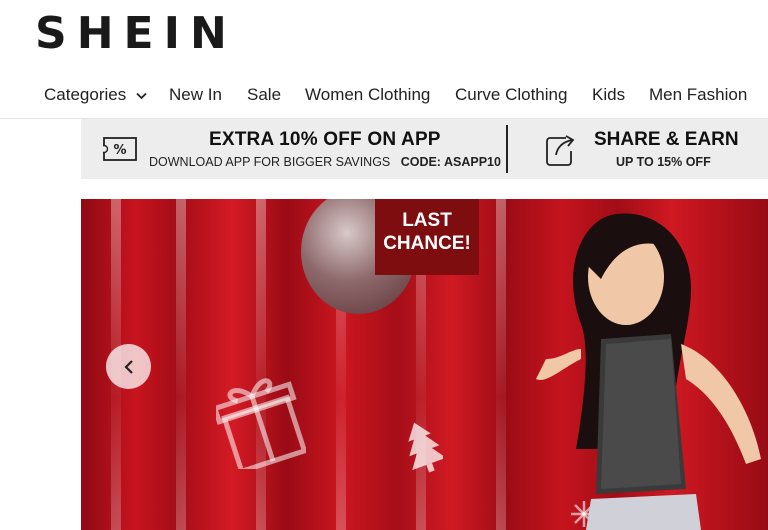 The image size is (768, 530). What do you see at coordinates (666, 139) in the screenshot?
I see `share-earn-title: SHARE & EARN` at bounding box center [666, 139].